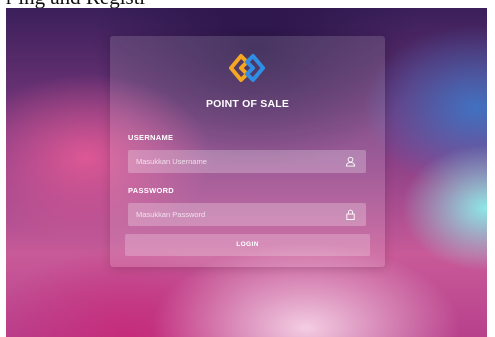  I want to click on username-input, so click(228, 161).